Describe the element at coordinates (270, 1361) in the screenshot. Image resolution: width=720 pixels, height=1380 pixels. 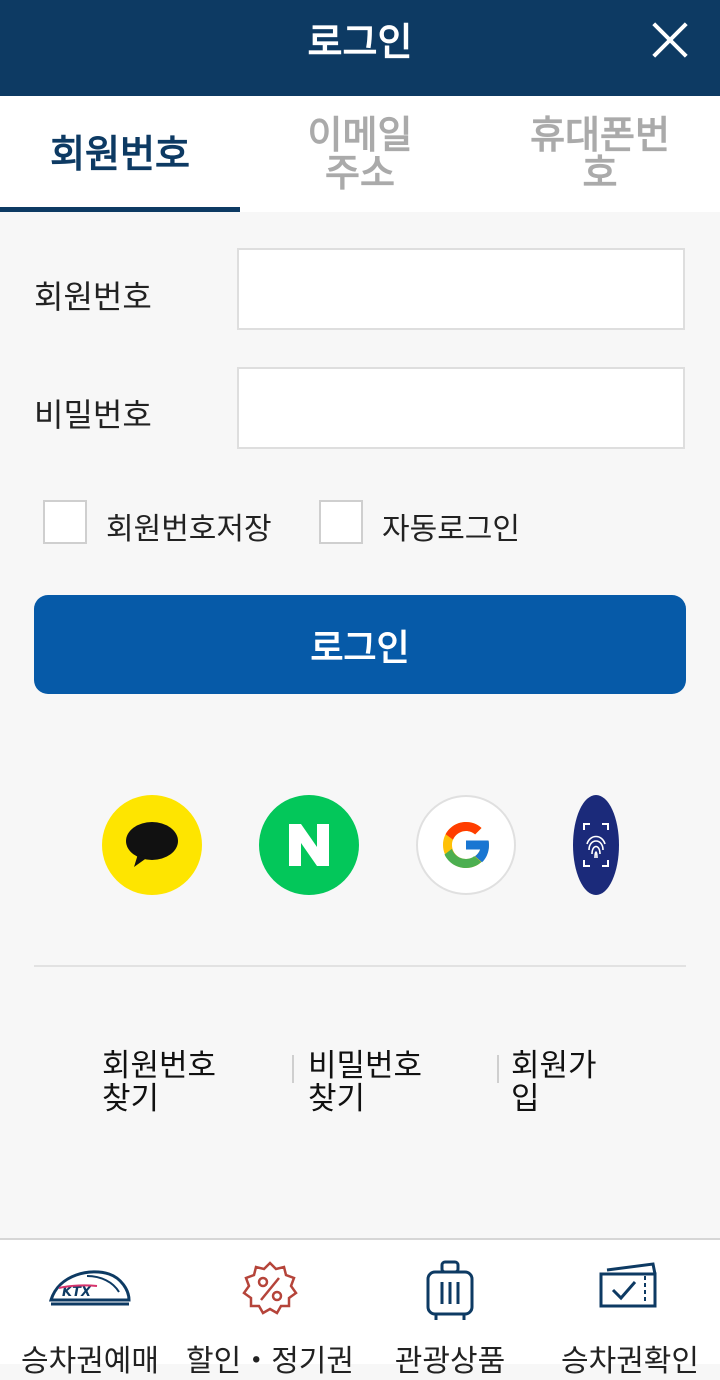
I see `nav-label: 할인・정기권` at that location.